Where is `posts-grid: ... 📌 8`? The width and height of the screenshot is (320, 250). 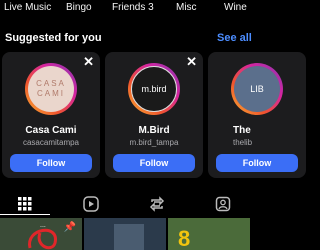 posts-grid: ... 📌 8 is located at coordinates (125, 234).